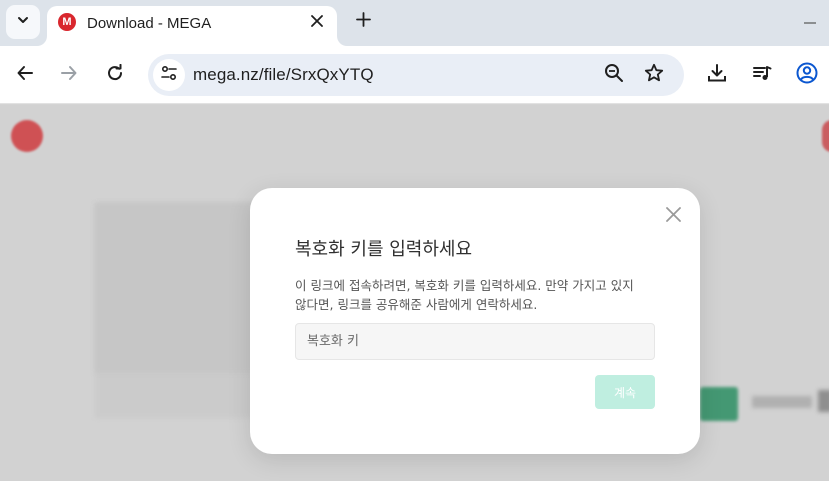 The width and height of the screenshot is (829, 481). I want to click on chevron-down-icon, so click(23, 22).